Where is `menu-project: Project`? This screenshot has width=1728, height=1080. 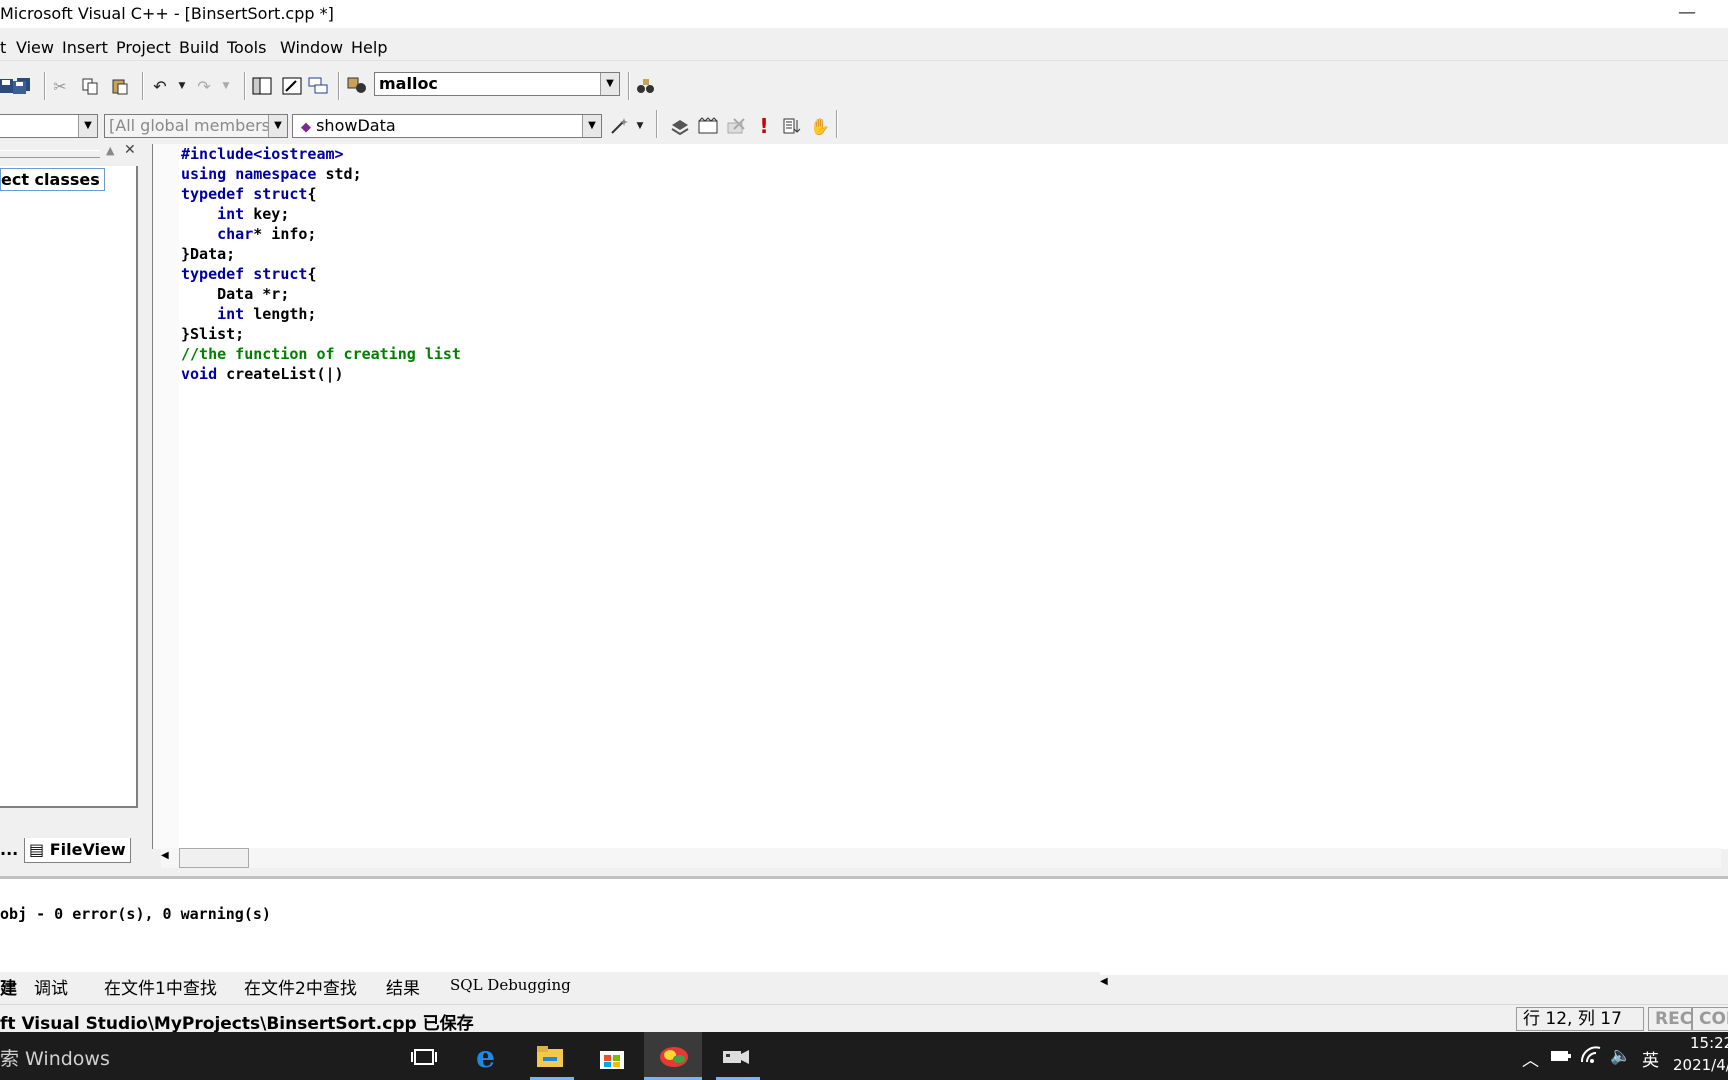
menu-project: Project is located at coordinates (143, 47).